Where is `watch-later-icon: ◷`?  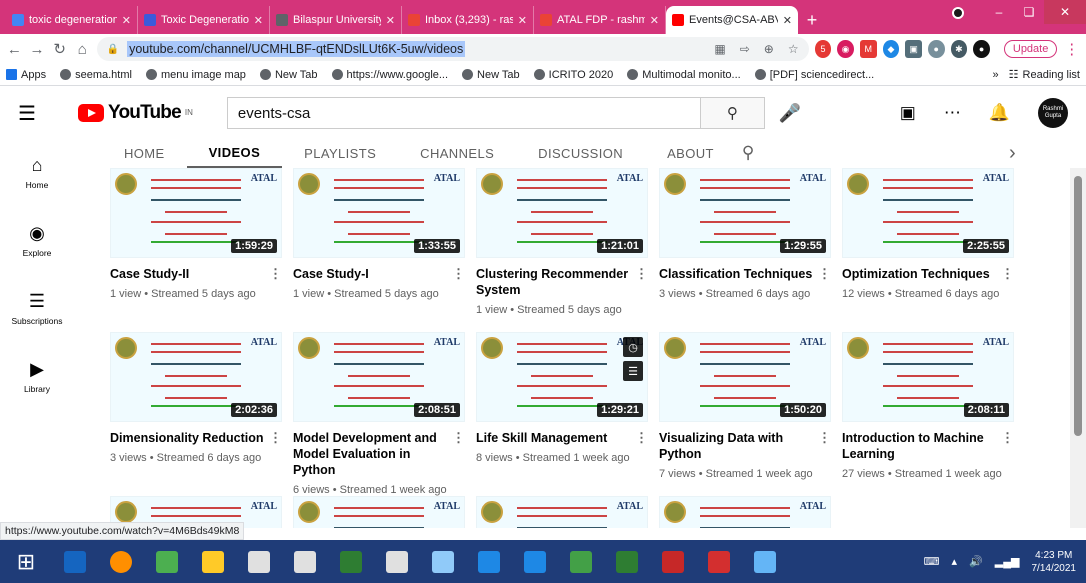
watch-later-icon: ◷ is located at coordinates (633, 347).